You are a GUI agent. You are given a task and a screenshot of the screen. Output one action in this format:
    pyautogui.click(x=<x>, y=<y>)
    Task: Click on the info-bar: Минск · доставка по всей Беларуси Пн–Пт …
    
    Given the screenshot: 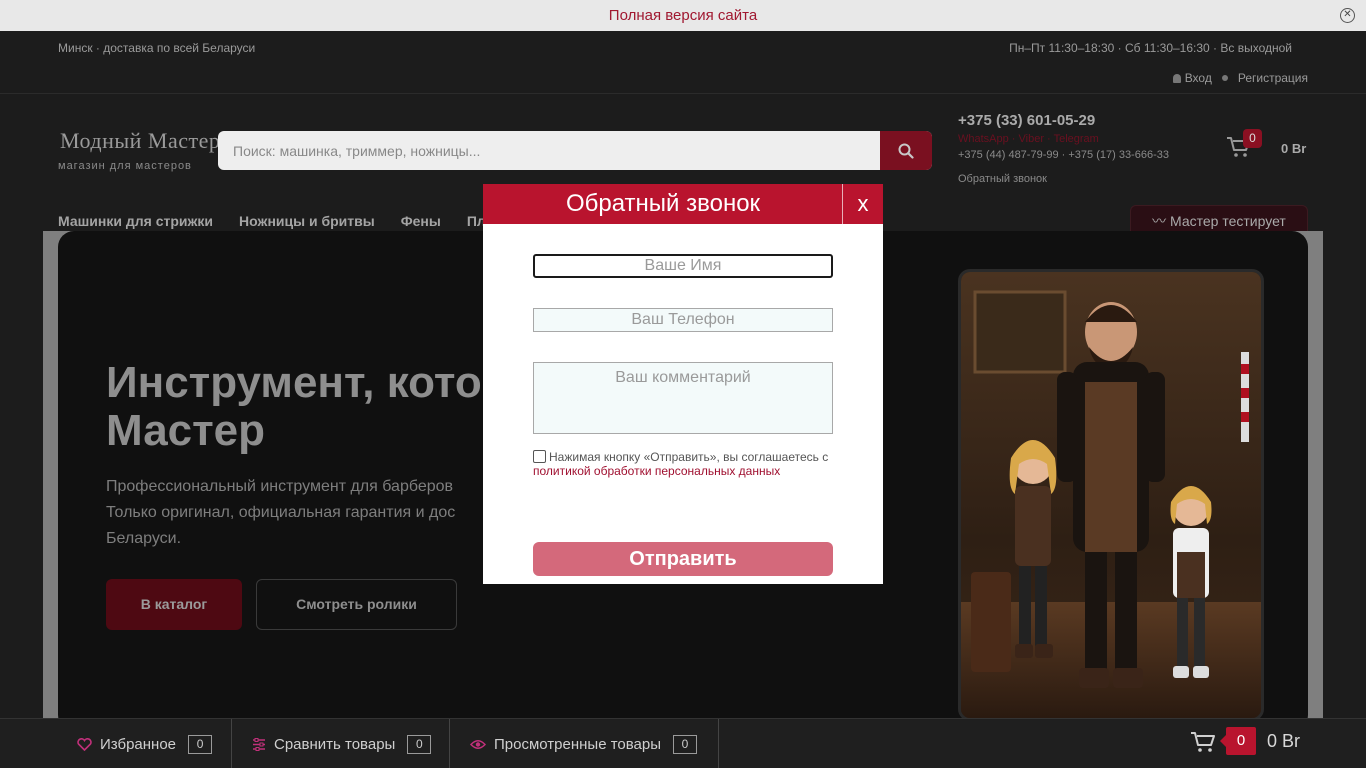 What is the action you would take?
    pyautogui.click(x=683, y=62)
    